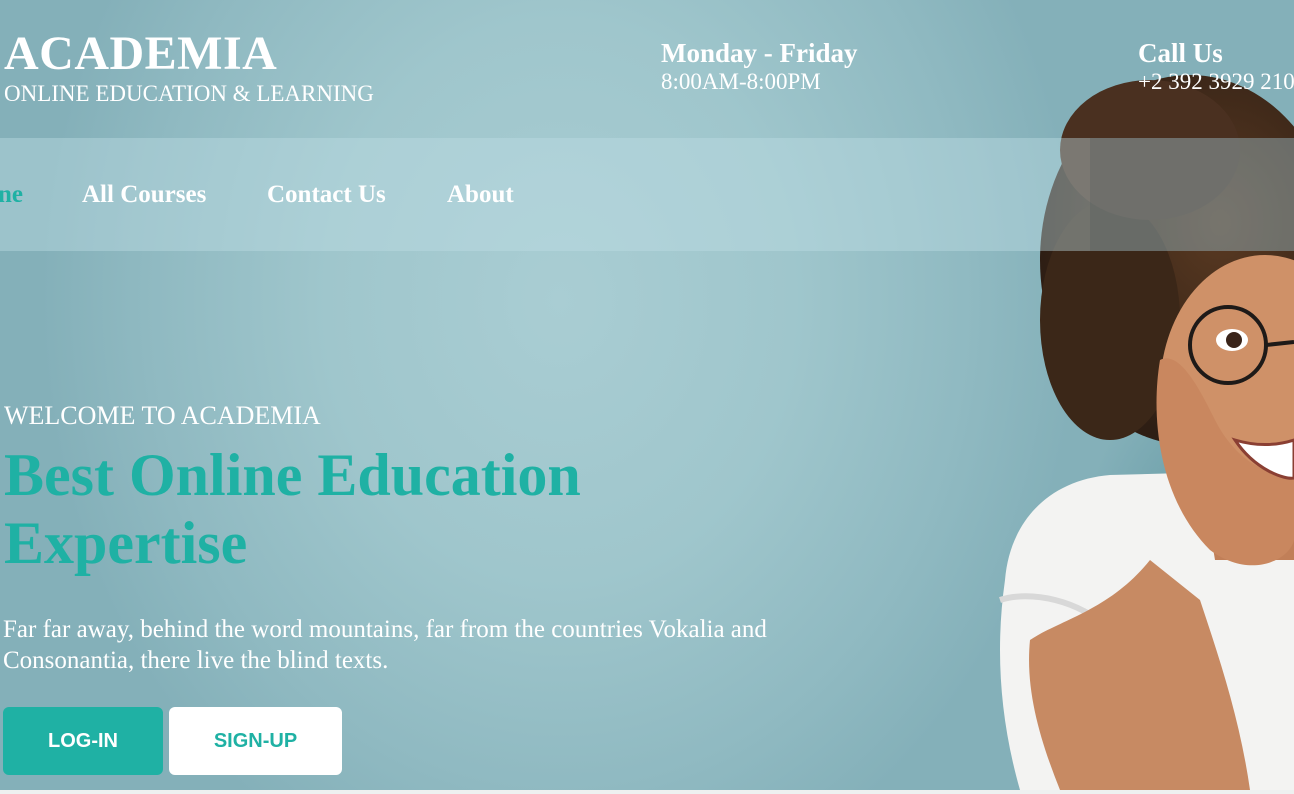 The image size is (1294, 794). I want to click on nav-item-all-courses: All Courses, so click(144, 195).